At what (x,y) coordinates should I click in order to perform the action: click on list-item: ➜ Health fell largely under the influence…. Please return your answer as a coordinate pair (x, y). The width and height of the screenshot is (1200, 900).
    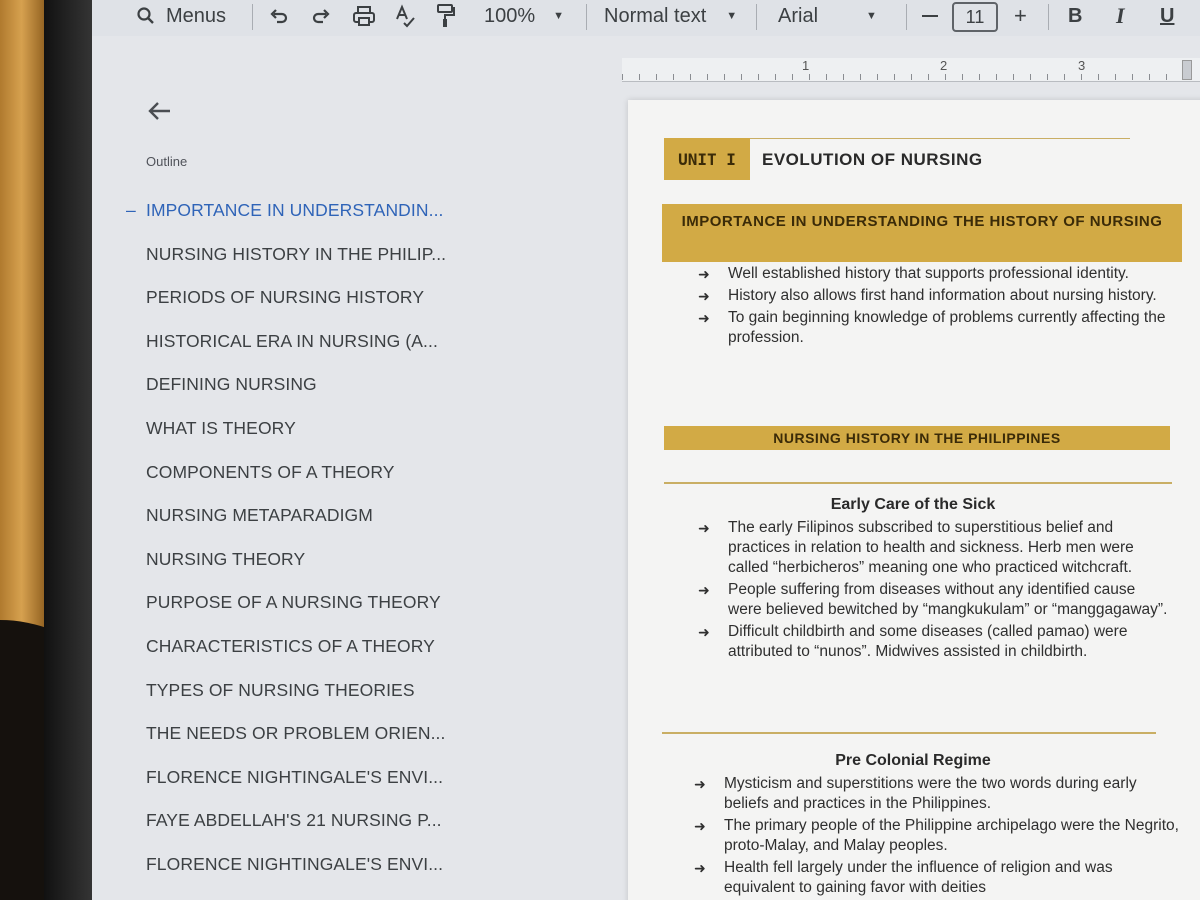
    Looking at the image, I should click on (939, 878).